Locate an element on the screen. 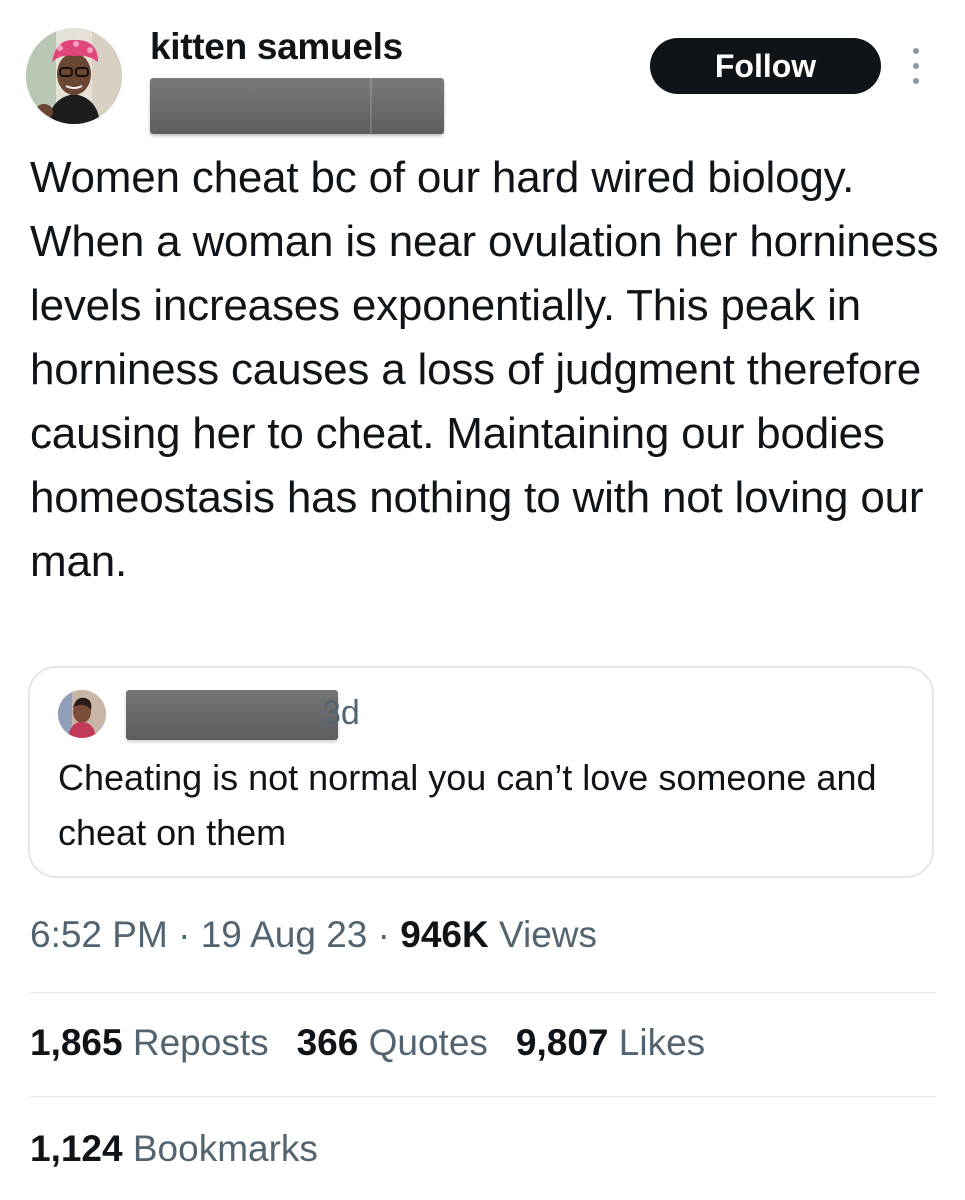 This screenshot has width=965, height=1200. quoted-profile-photo-icon is located at coordinates (82, 714).